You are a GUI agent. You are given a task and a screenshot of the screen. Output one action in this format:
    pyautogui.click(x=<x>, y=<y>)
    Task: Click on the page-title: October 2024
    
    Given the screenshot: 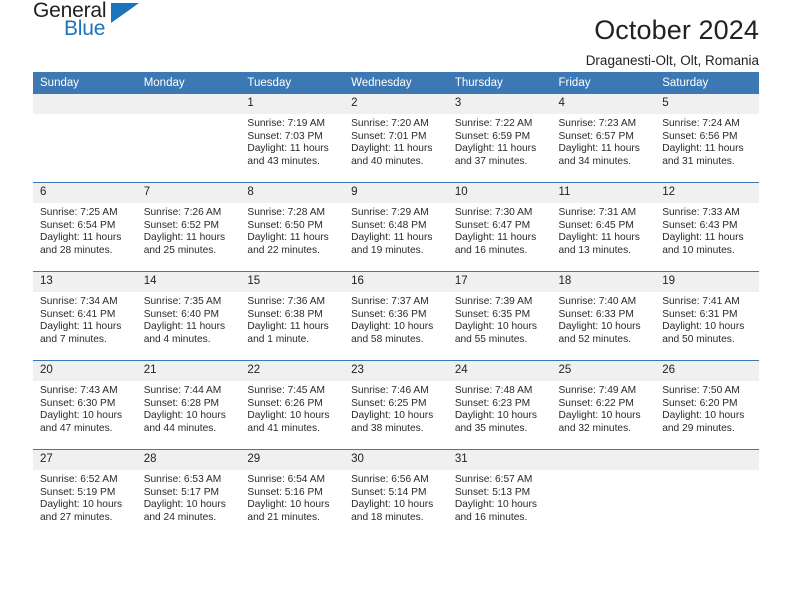 What is the action you would take?
    pyautogui.click(x=676, y=30)
    